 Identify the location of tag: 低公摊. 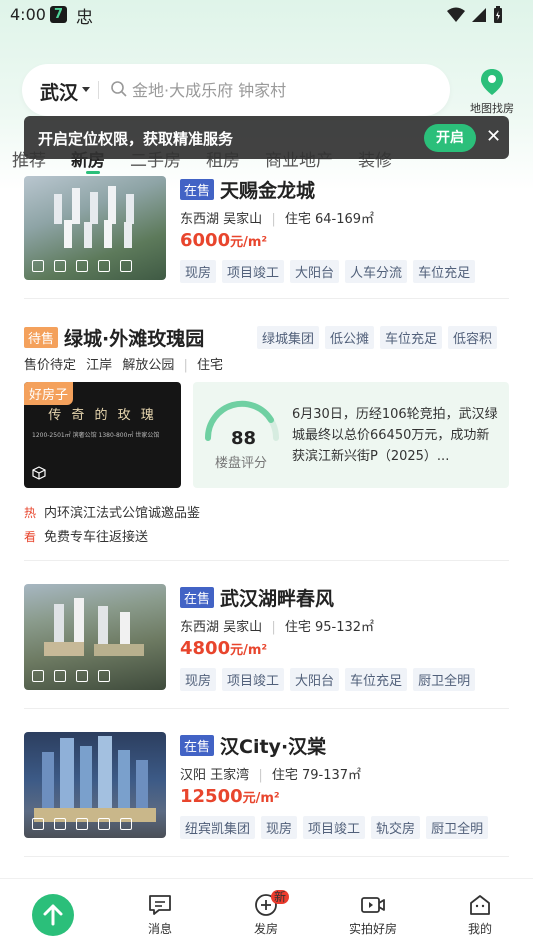
(350, 337).